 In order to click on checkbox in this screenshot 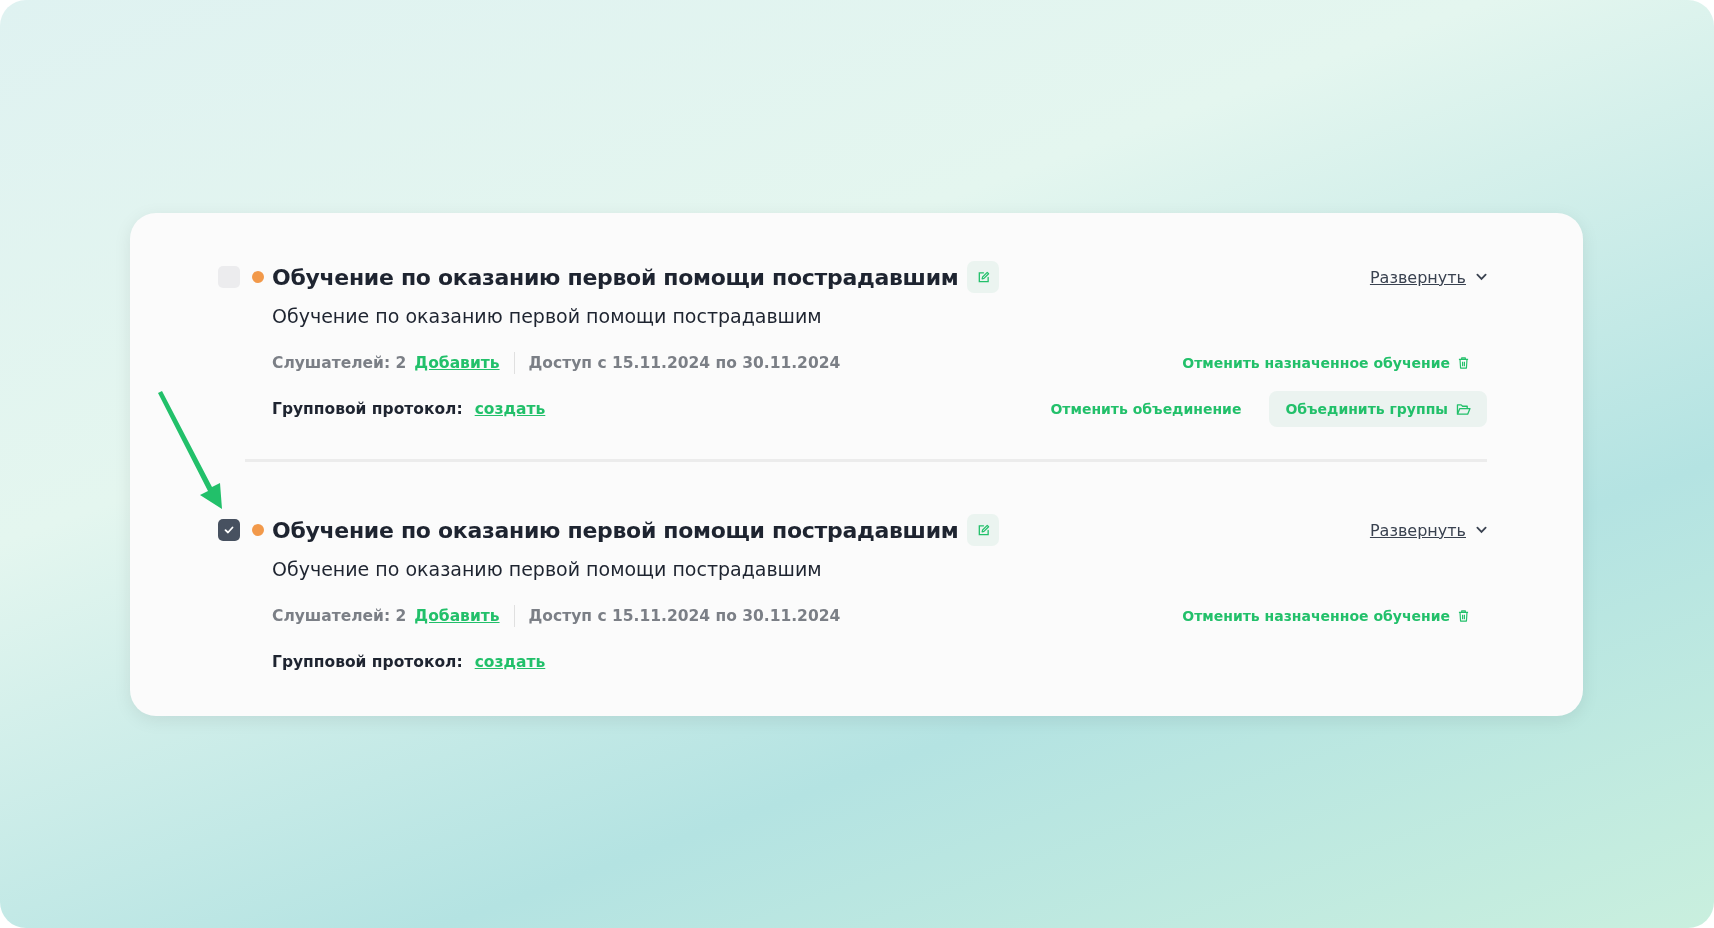, I will do `click(229, 530)`.